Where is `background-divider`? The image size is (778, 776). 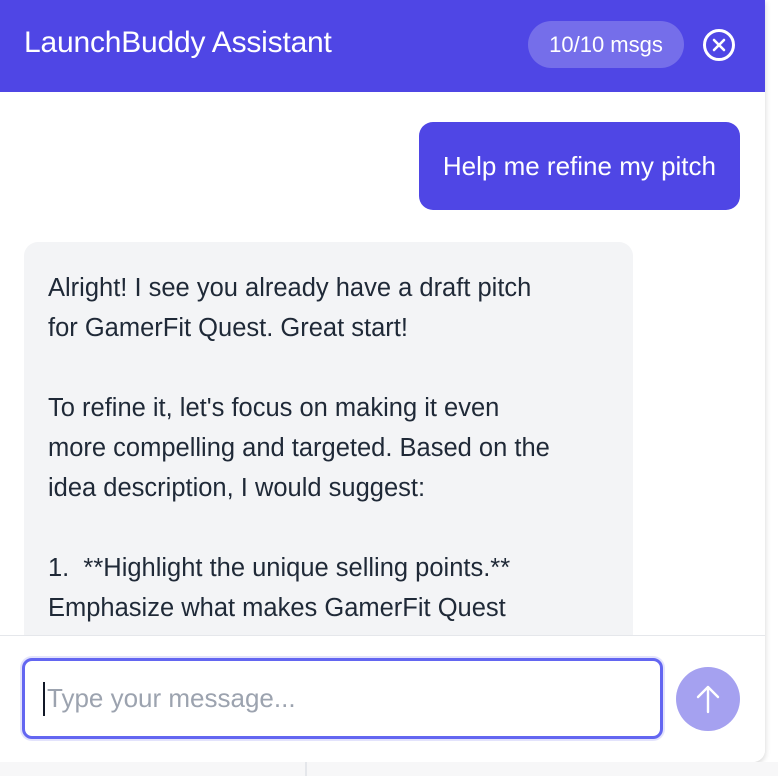
background-divider is located at coordinates (306, 769).